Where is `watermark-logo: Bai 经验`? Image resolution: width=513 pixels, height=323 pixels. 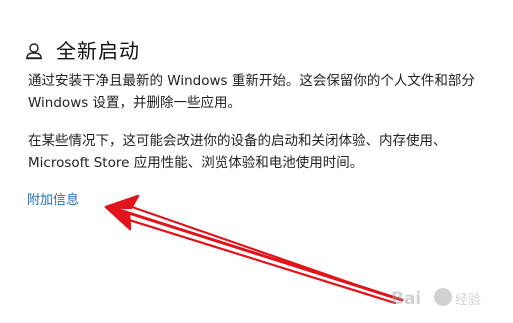
watermark-logo: Bai 经验 is located at coordinates (436, 298).